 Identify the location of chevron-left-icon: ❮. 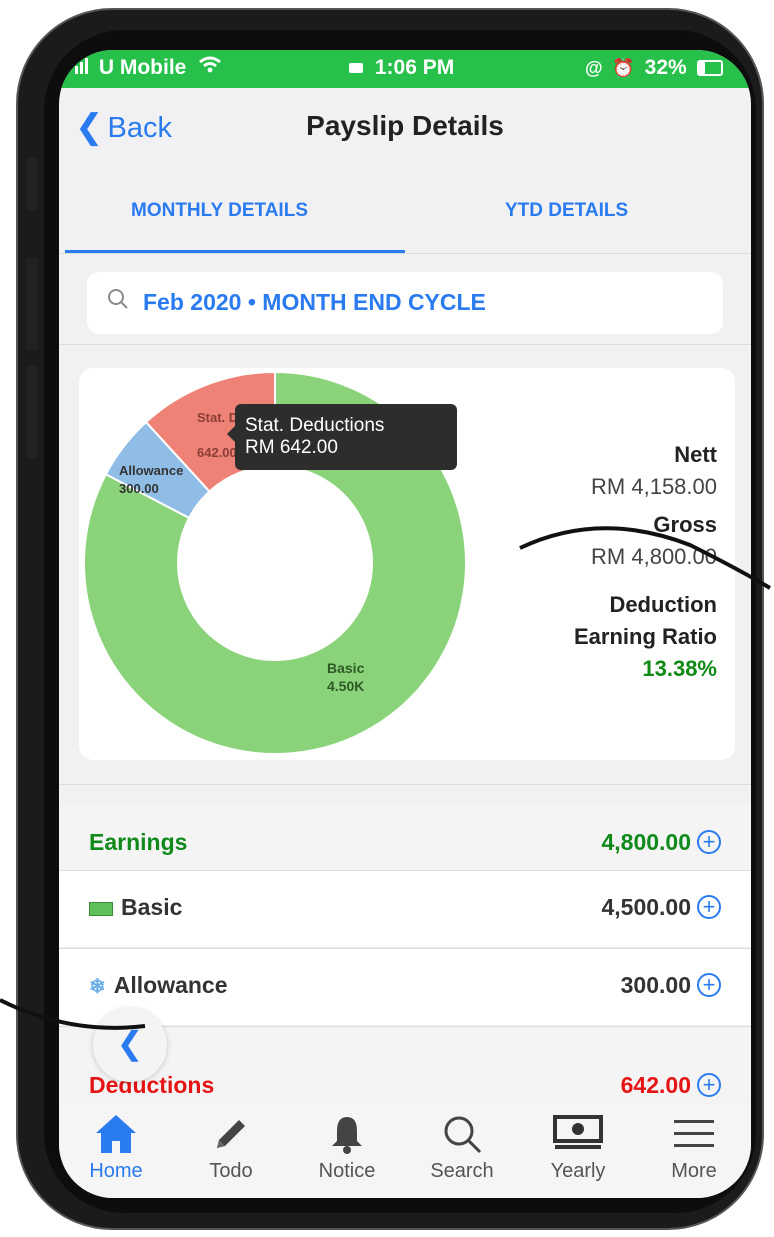
(130, 1043).